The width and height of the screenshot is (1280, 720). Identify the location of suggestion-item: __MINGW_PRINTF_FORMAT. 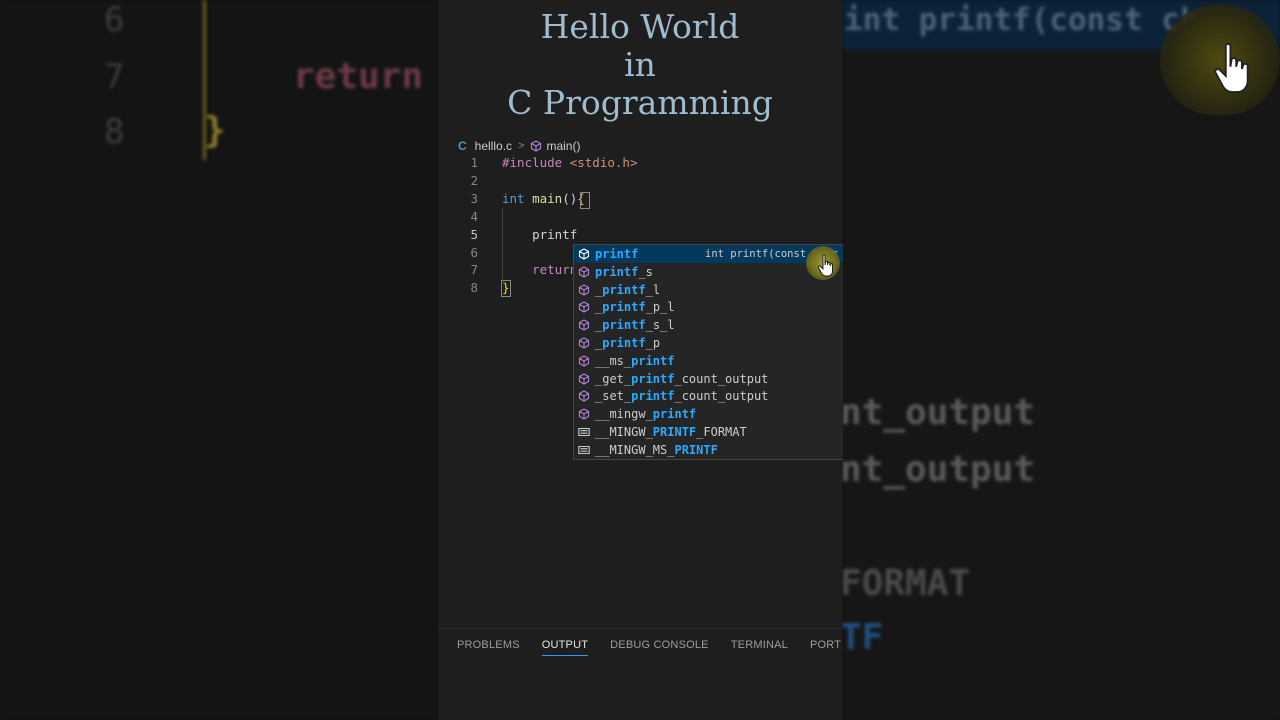
(708, 432).